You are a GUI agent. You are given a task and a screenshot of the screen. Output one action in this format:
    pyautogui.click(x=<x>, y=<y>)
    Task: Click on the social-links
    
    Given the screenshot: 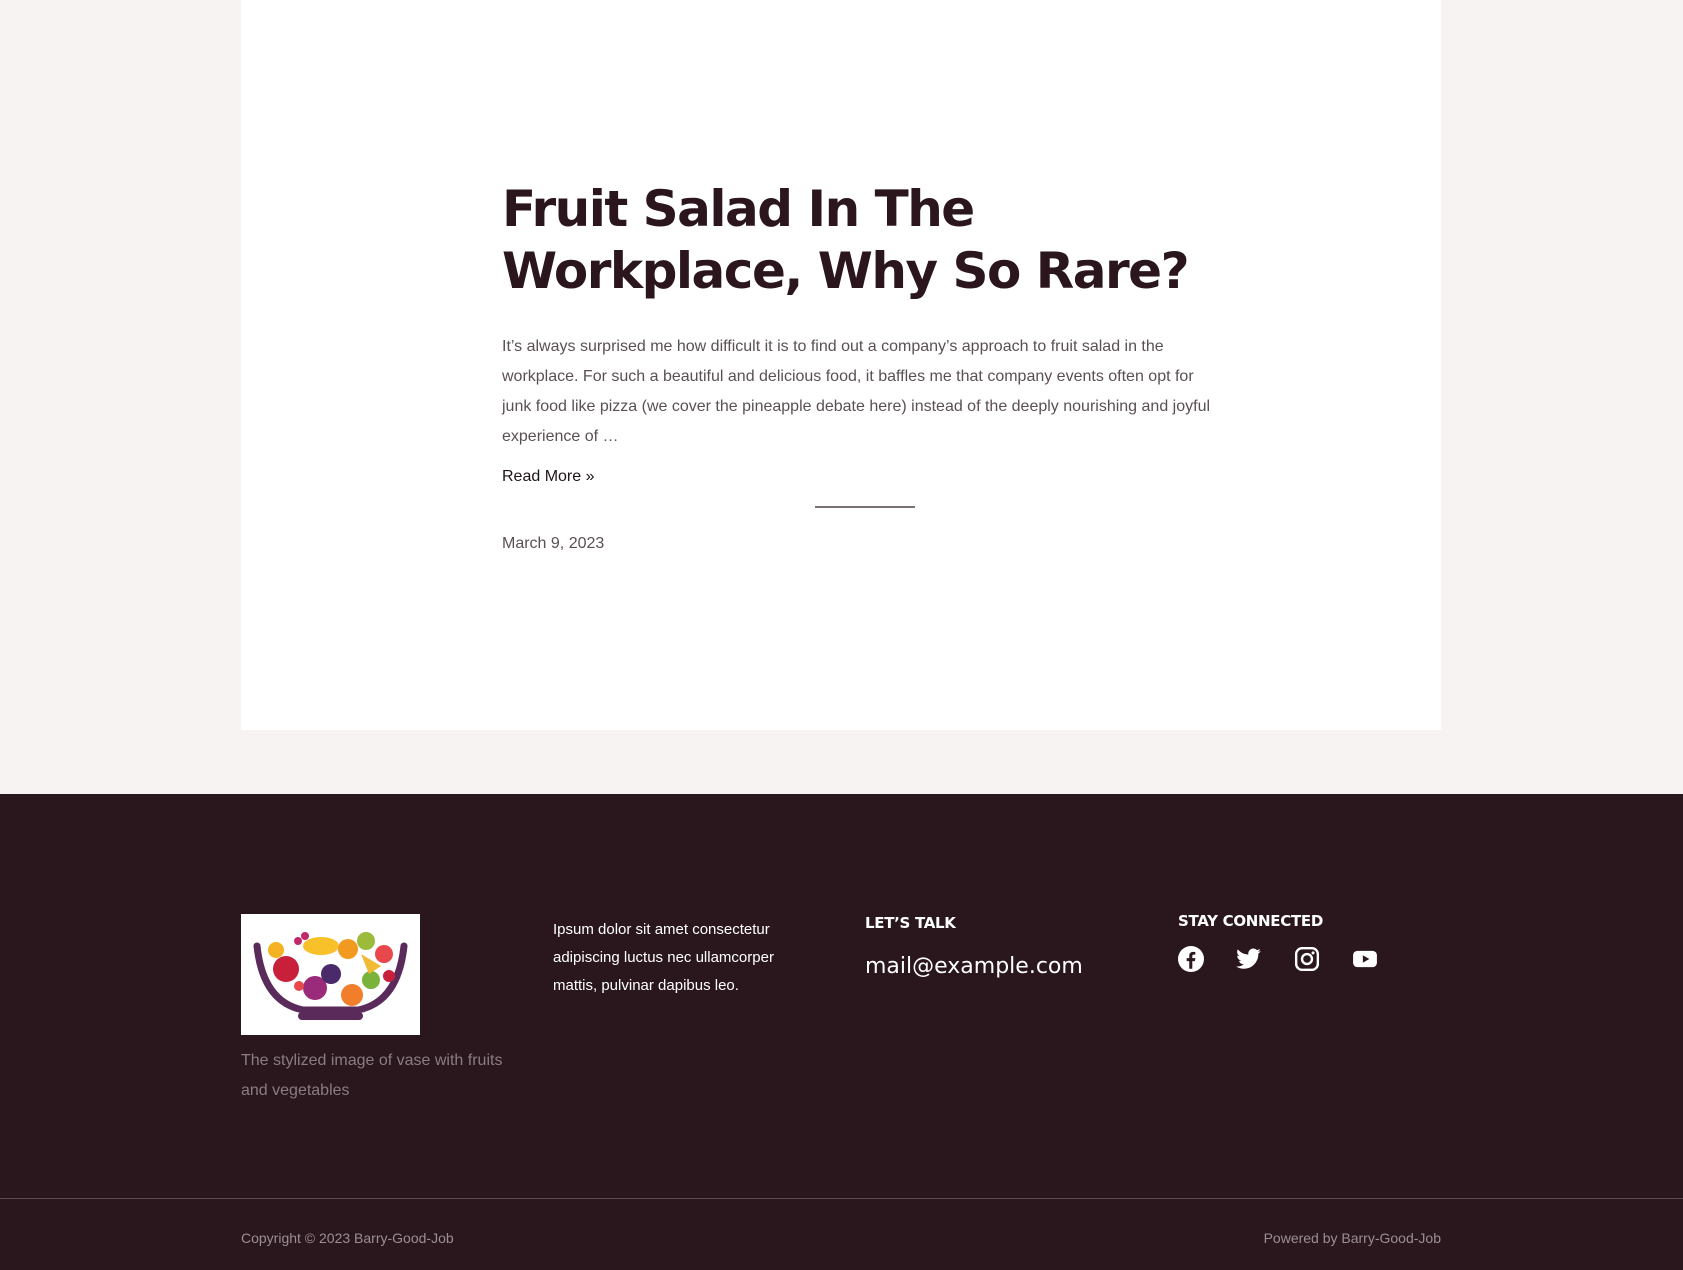 What is the action you would take?
    pyautogui.click(x=1308, y=959)
    